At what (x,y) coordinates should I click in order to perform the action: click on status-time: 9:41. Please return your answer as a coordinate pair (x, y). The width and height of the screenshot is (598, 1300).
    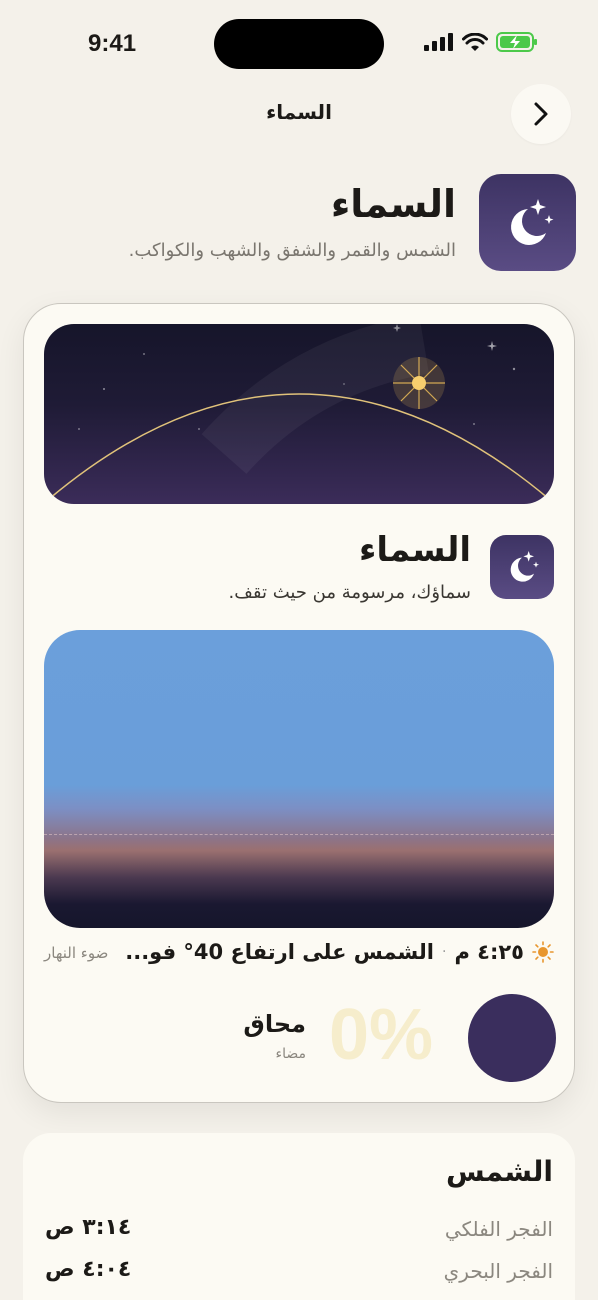
    Looking at the image, I should click on (112, 43).